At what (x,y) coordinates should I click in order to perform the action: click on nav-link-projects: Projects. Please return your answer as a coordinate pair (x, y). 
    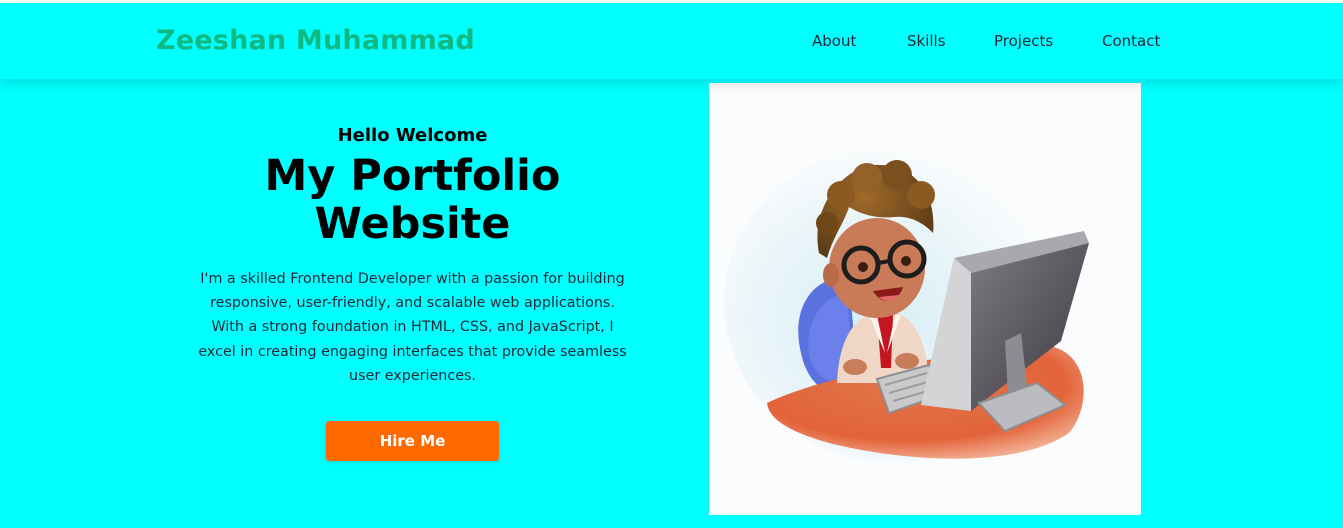
    Looking at the image, I should click on (1023, 41).